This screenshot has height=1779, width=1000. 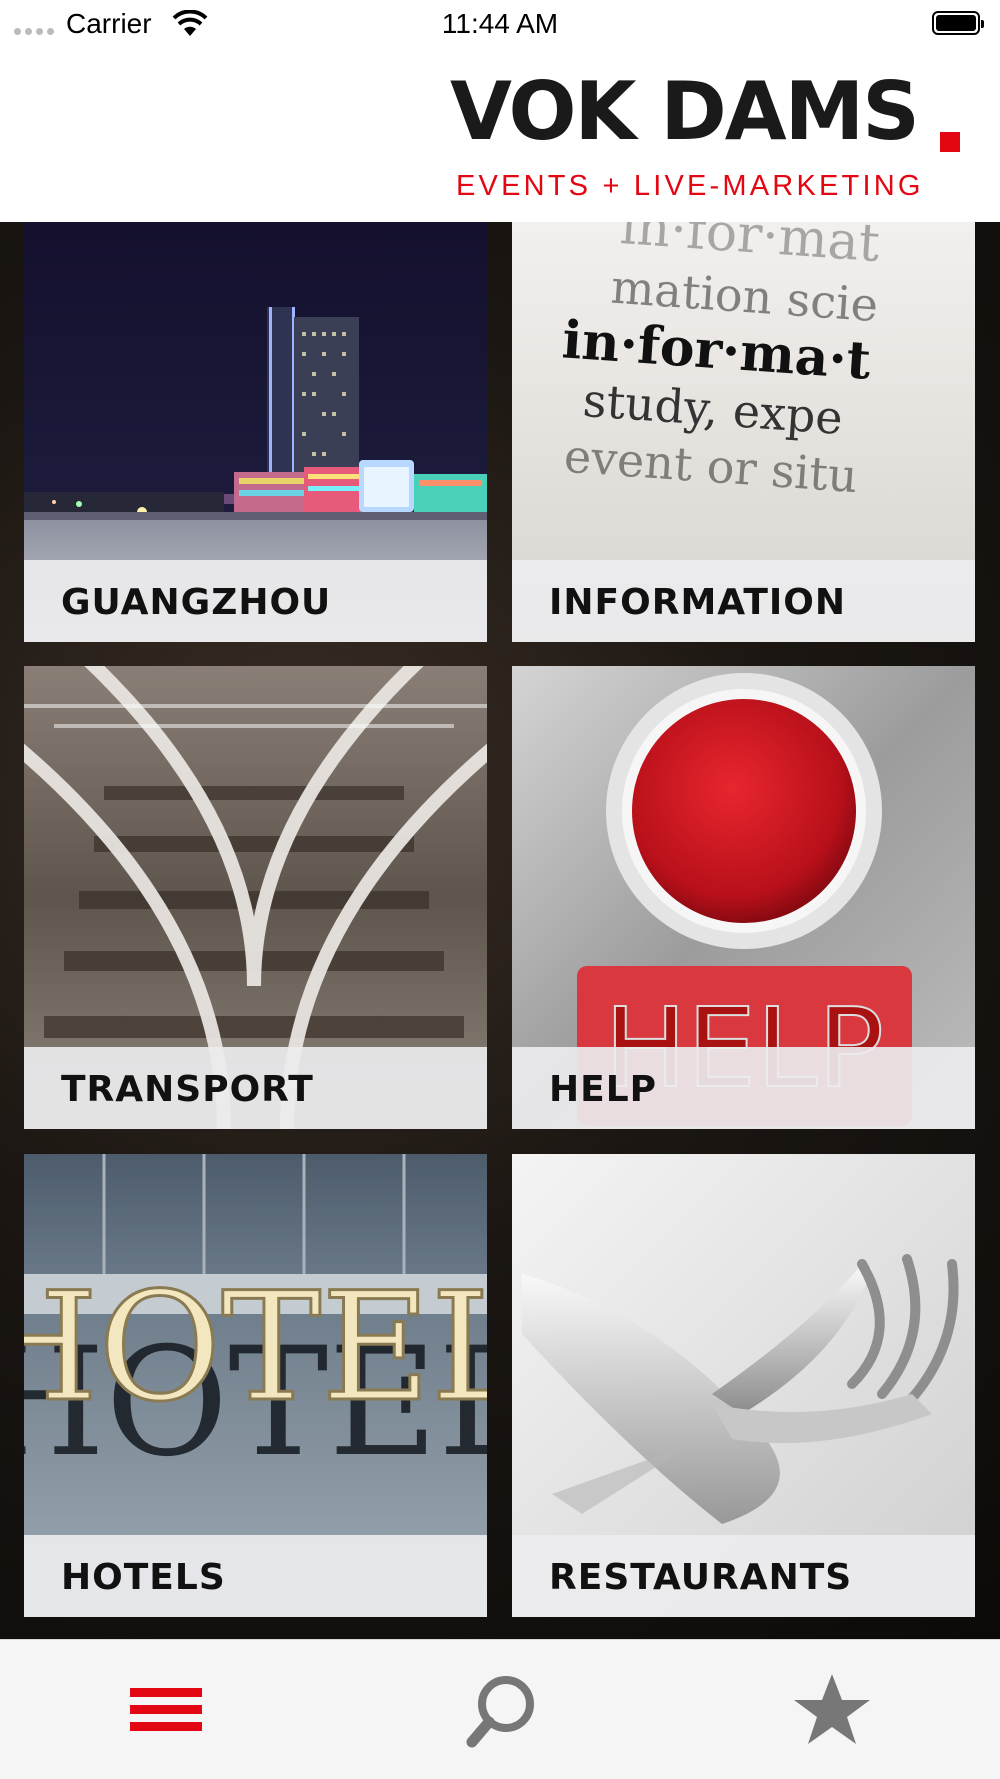 I want to click on app-header: VOK DAMS EVENTS + LIVE-MARKETING, so click(x=500, y=136).